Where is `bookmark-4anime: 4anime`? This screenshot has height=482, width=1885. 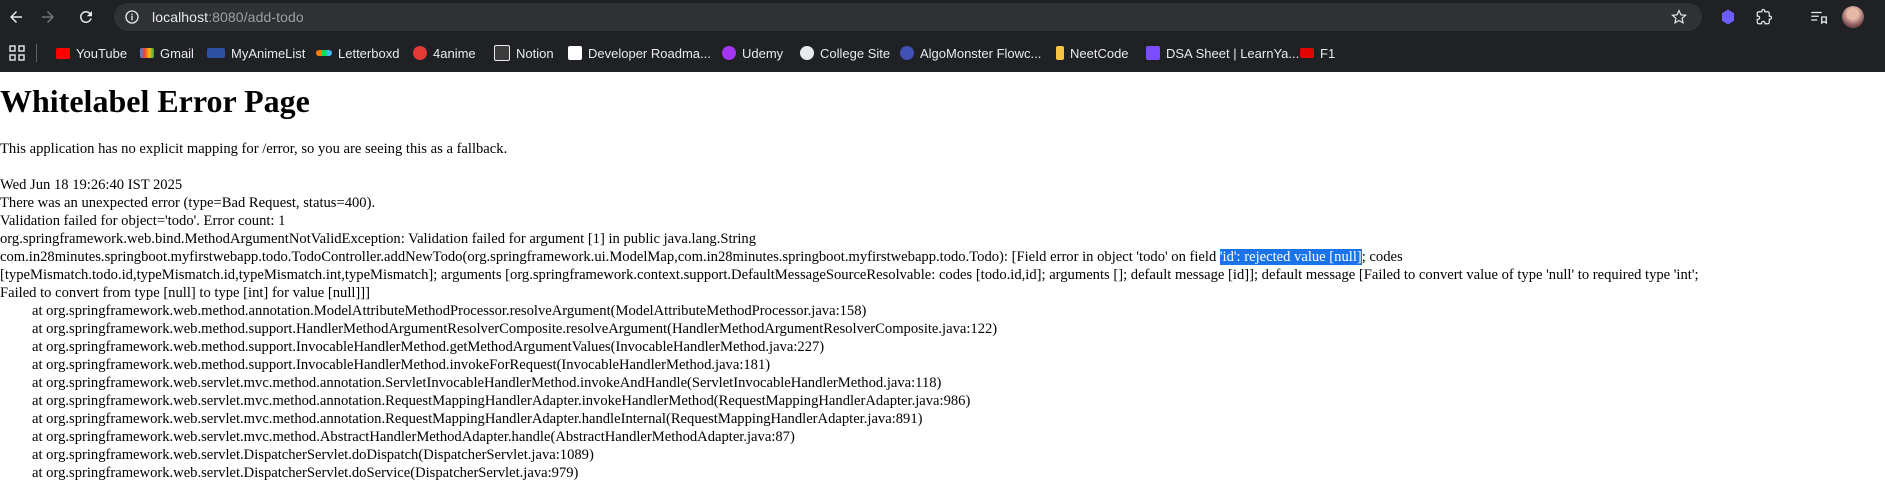
bookmark-4anime: 4anime is located at coordinates (444, 53).